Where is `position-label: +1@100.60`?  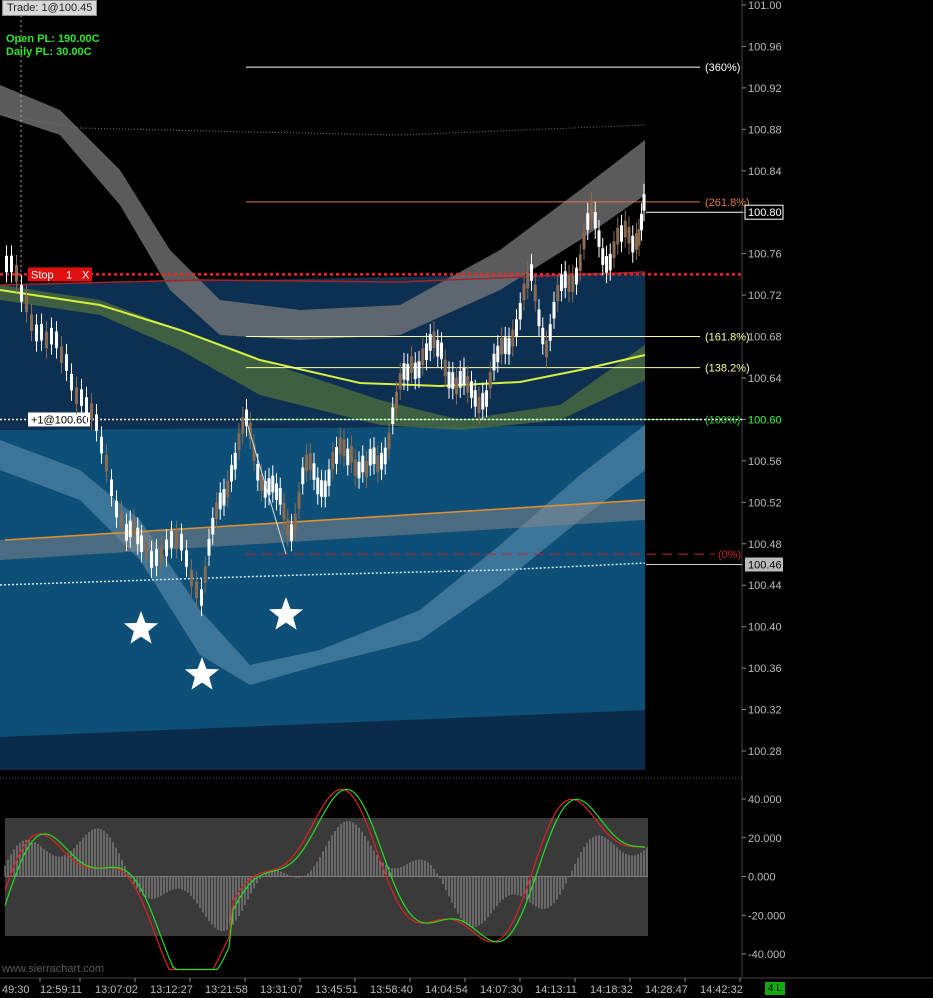
position-label: +1@100.60 is located at coordinates (59, 420).